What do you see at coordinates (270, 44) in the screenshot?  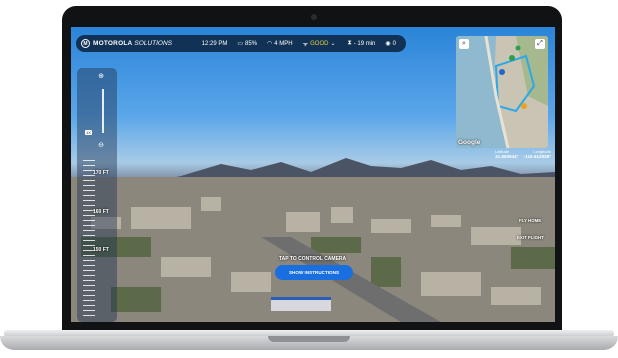 I see `speedometer-icon: ◠` at bounding box center [270, 44].